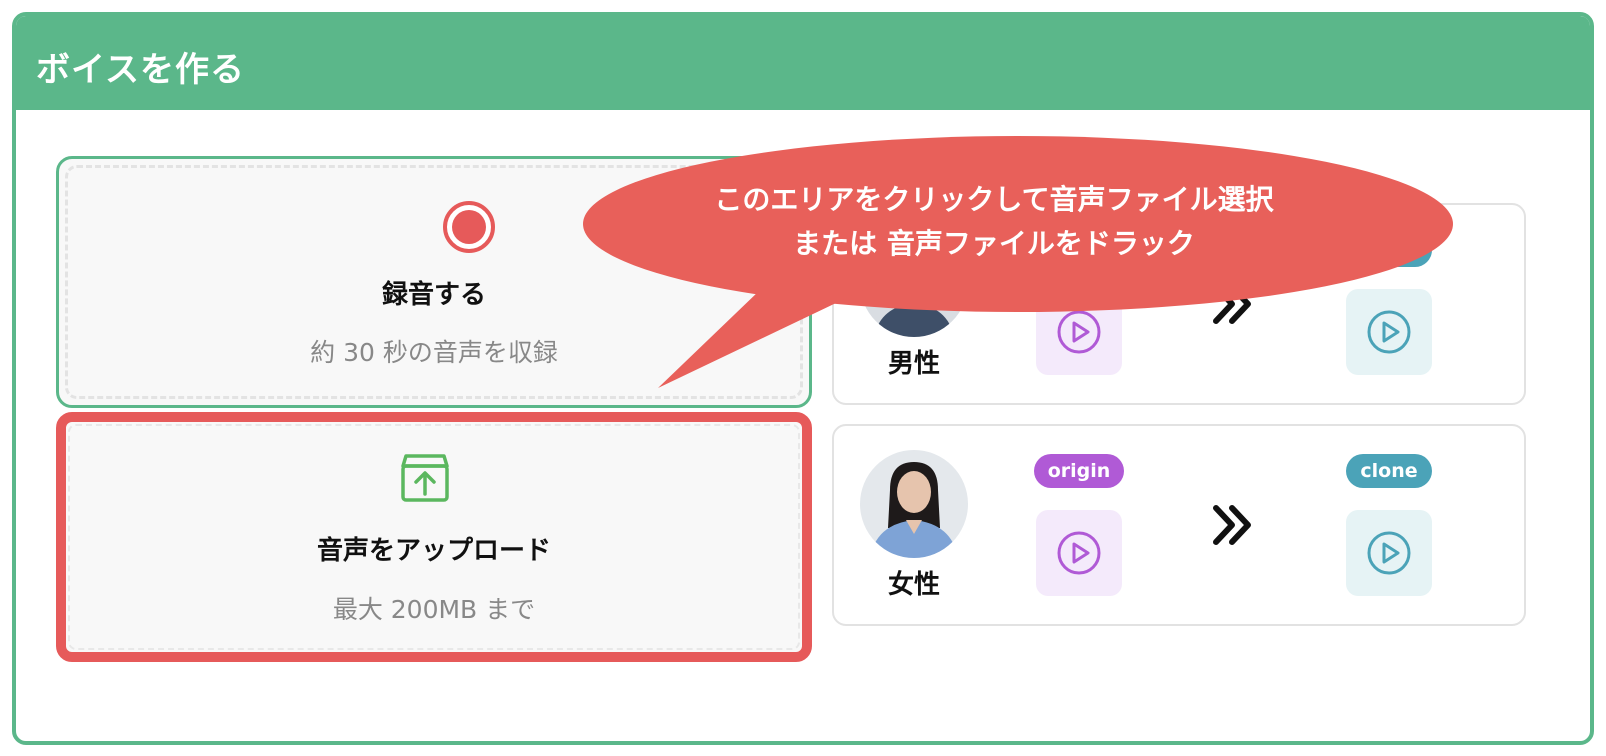 The width and height of the screenshot is (1606, 756). Describe the element at coordinates (1179, 525) in the screenshot. I see `sample-female: 女性 origin clone` at that location.